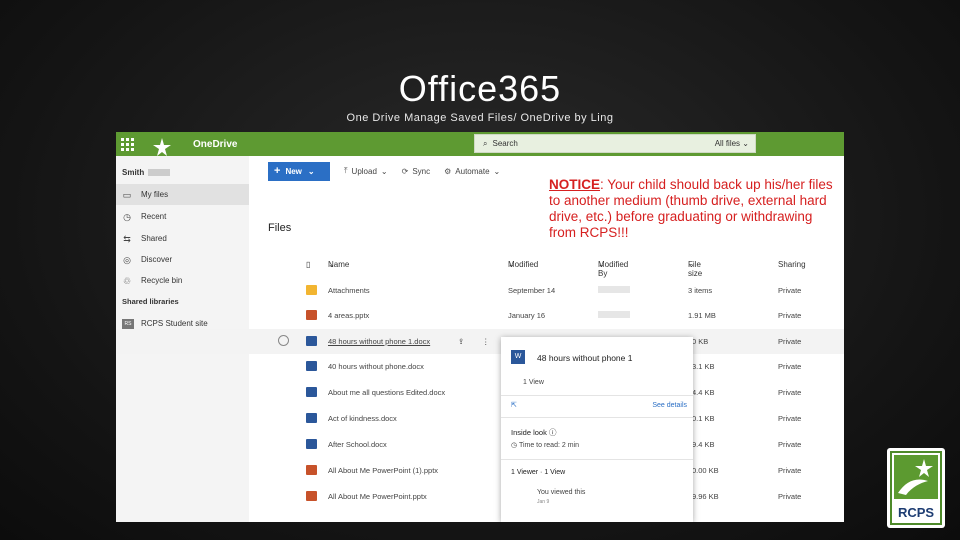  What do you see at coordinates (383, 470) in the screenshot?
I see `file-name: All About Me PowerPoint (1).pptx` at bounding box center [383, 470].